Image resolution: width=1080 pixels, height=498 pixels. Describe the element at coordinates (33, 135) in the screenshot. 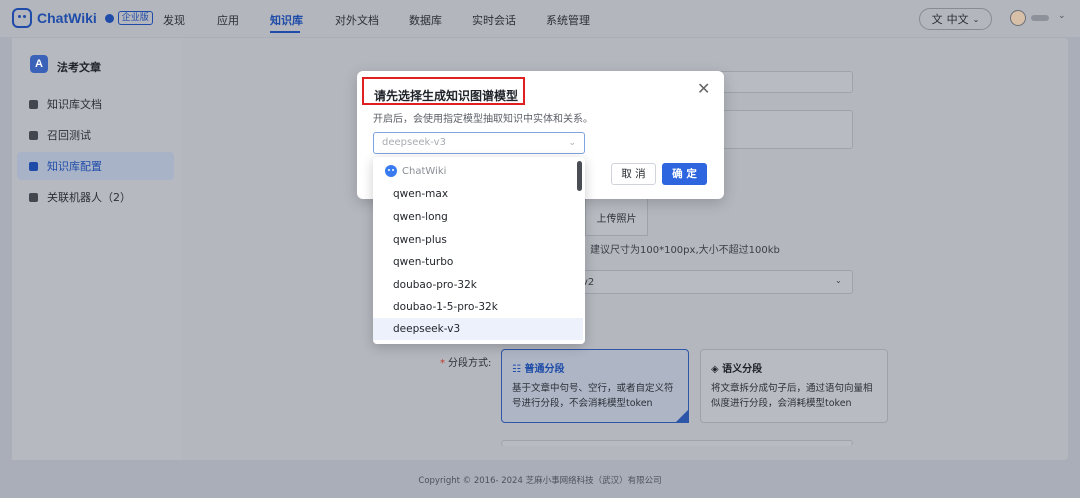

I see `test-icon` at that location.